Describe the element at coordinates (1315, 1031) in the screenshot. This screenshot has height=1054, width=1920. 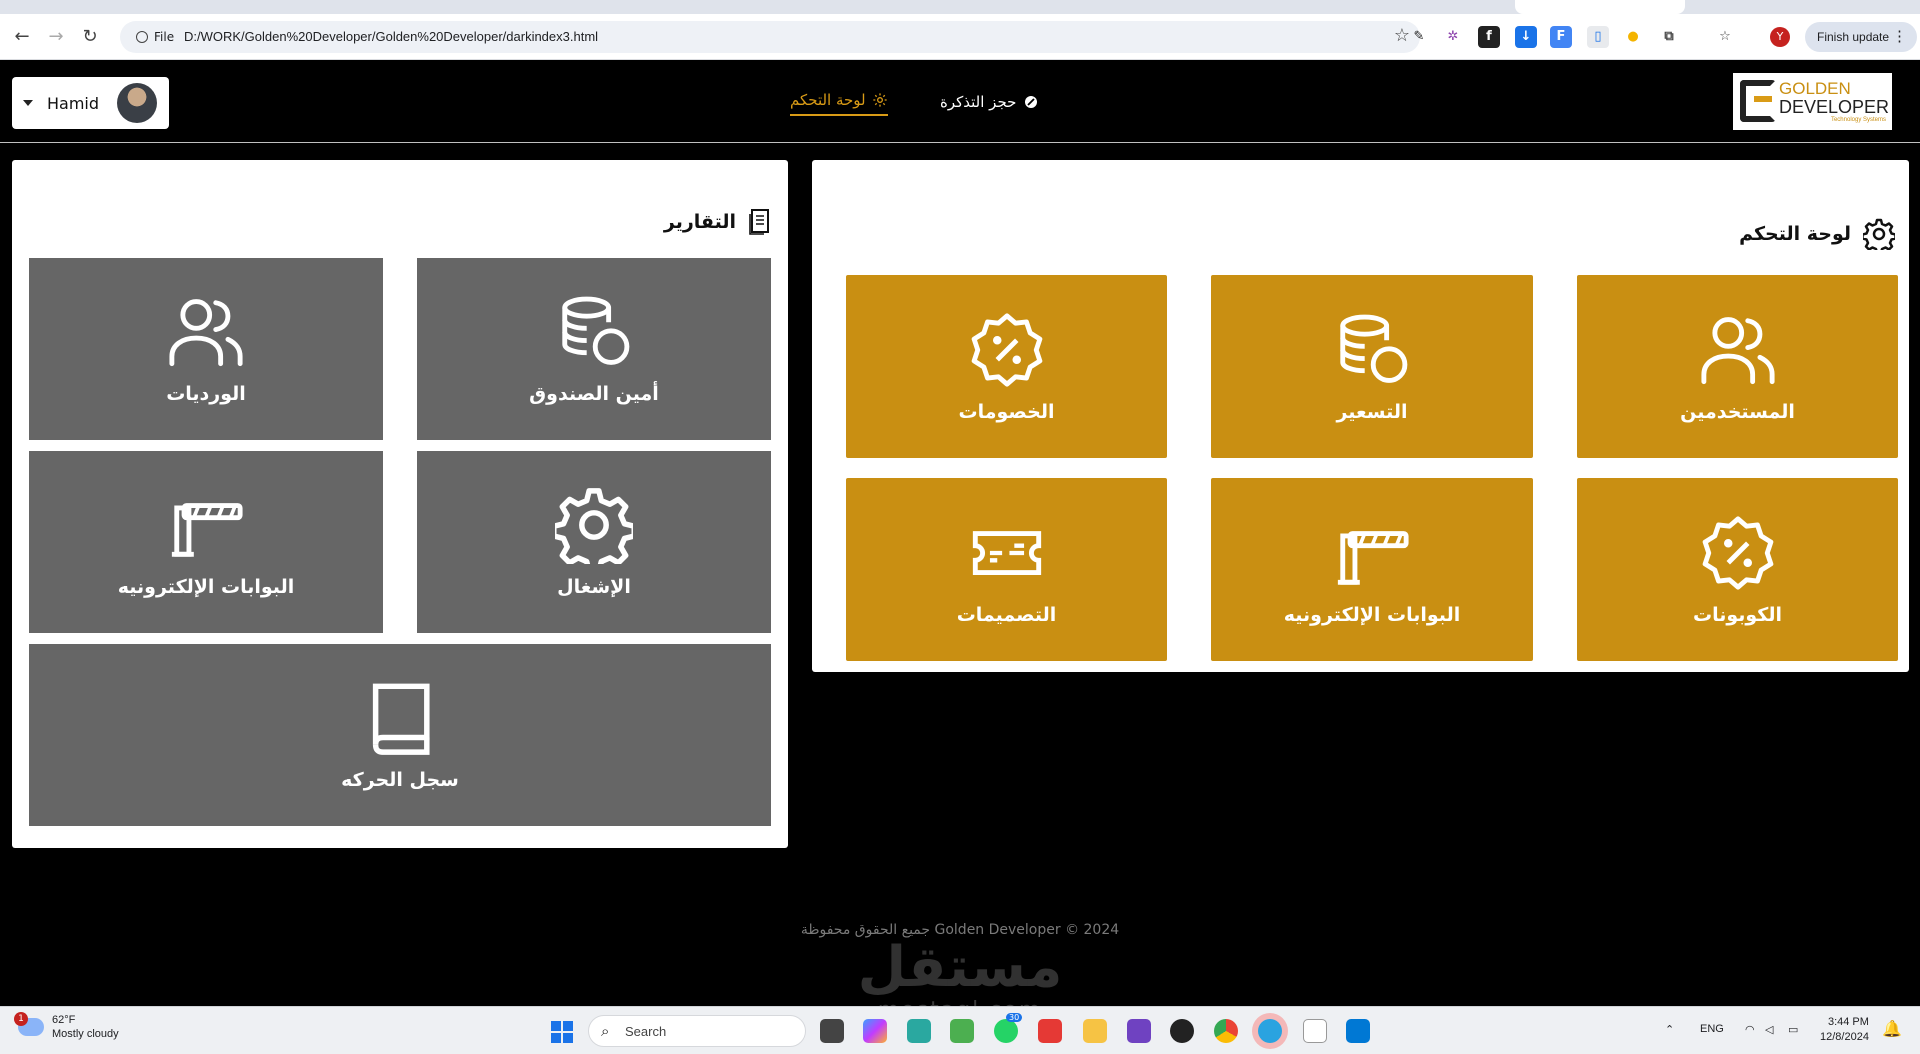
I see `notepad-icon` at that location.